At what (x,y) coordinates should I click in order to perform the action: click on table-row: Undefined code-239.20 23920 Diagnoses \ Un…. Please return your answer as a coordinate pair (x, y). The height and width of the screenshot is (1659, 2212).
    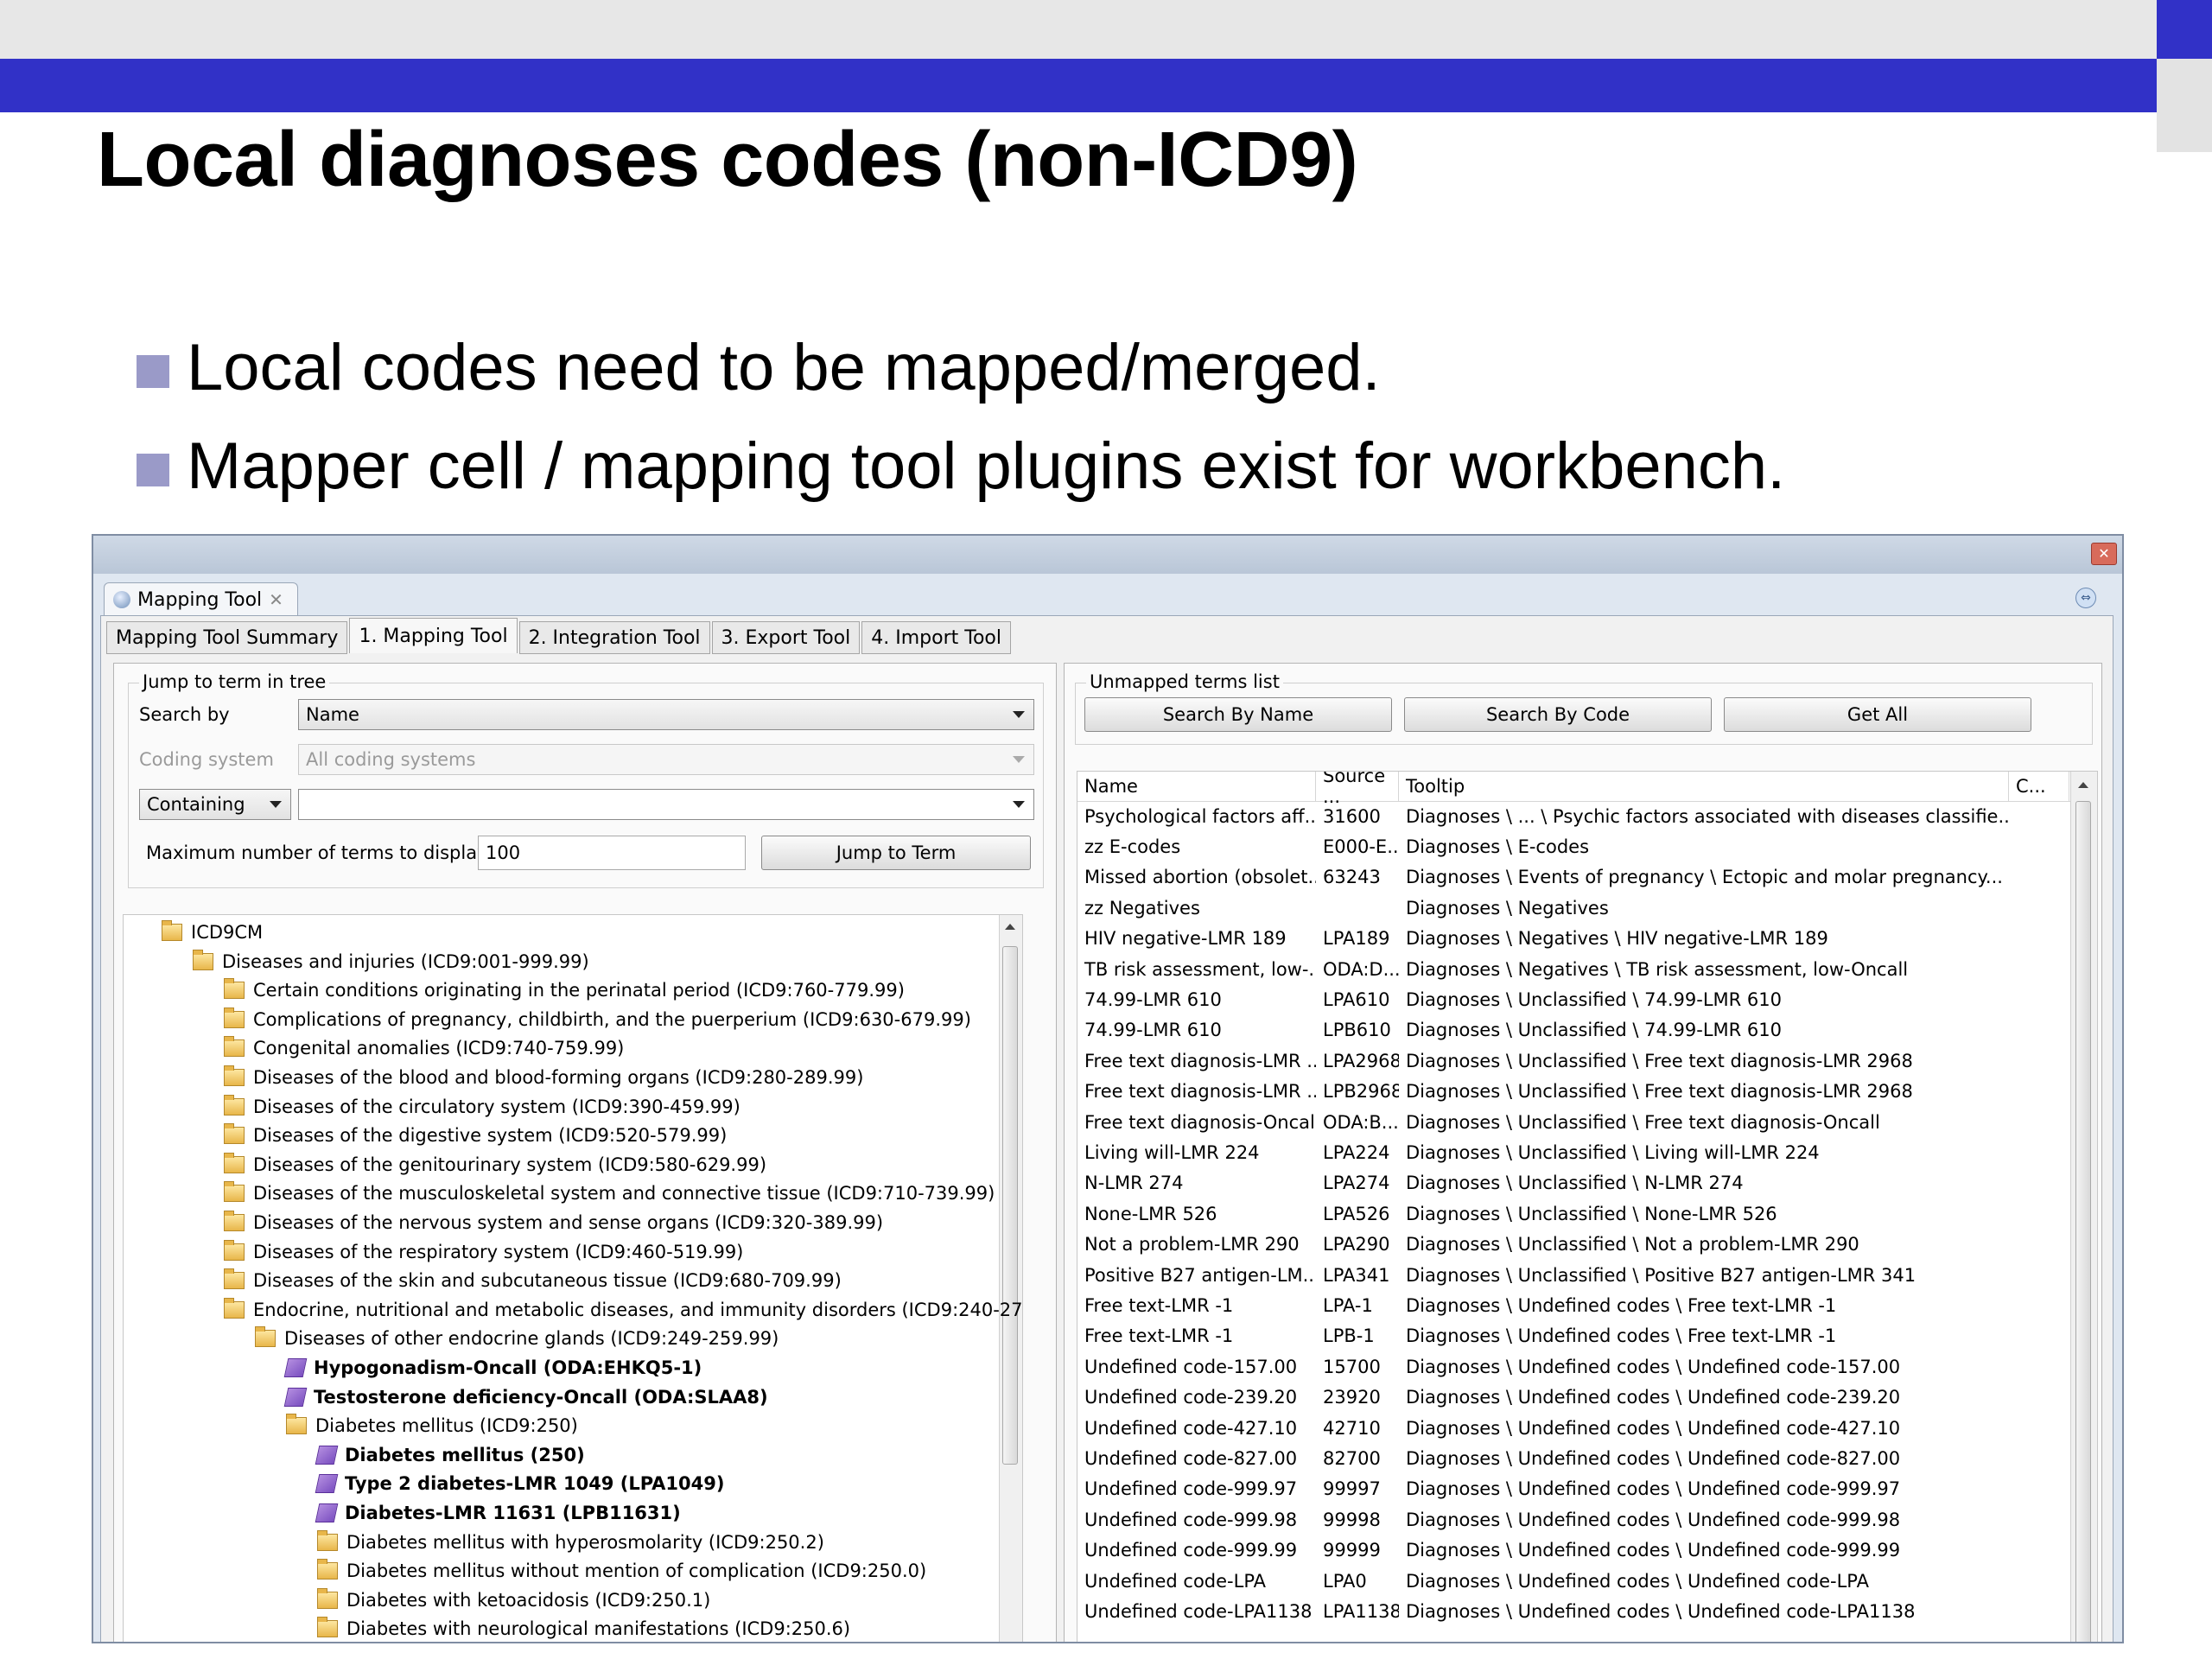
    Looking at the image, I should click on (1573, 1397).